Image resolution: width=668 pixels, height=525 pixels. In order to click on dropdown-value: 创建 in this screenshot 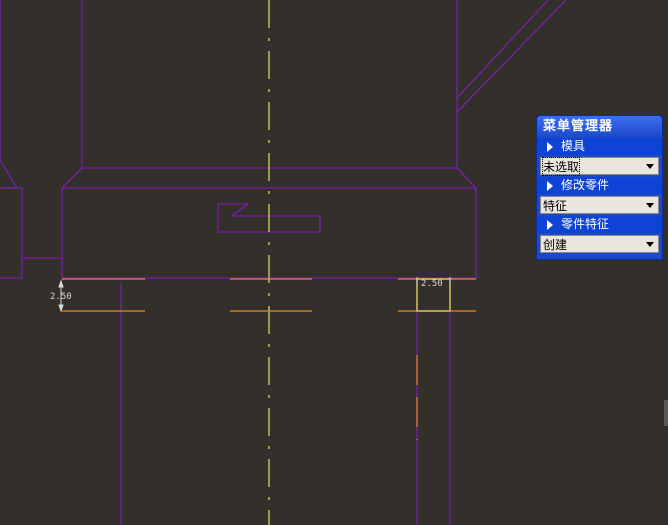, I will do `click(555, 244)`.